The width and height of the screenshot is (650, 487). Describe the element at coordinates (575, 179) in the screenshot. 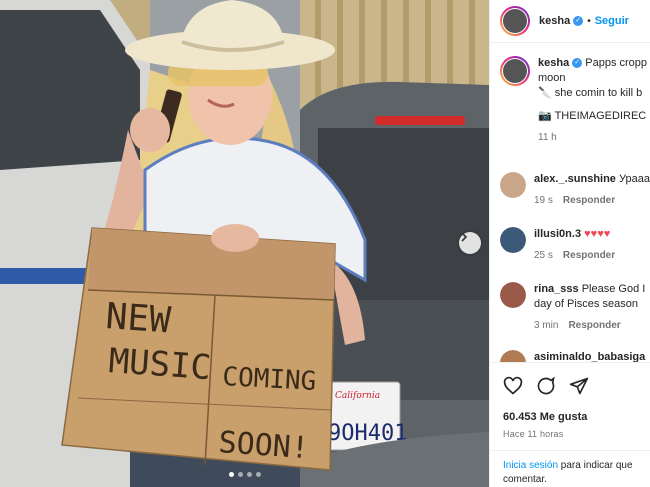

I see `comment-username: alex._.sunshine` at that location.